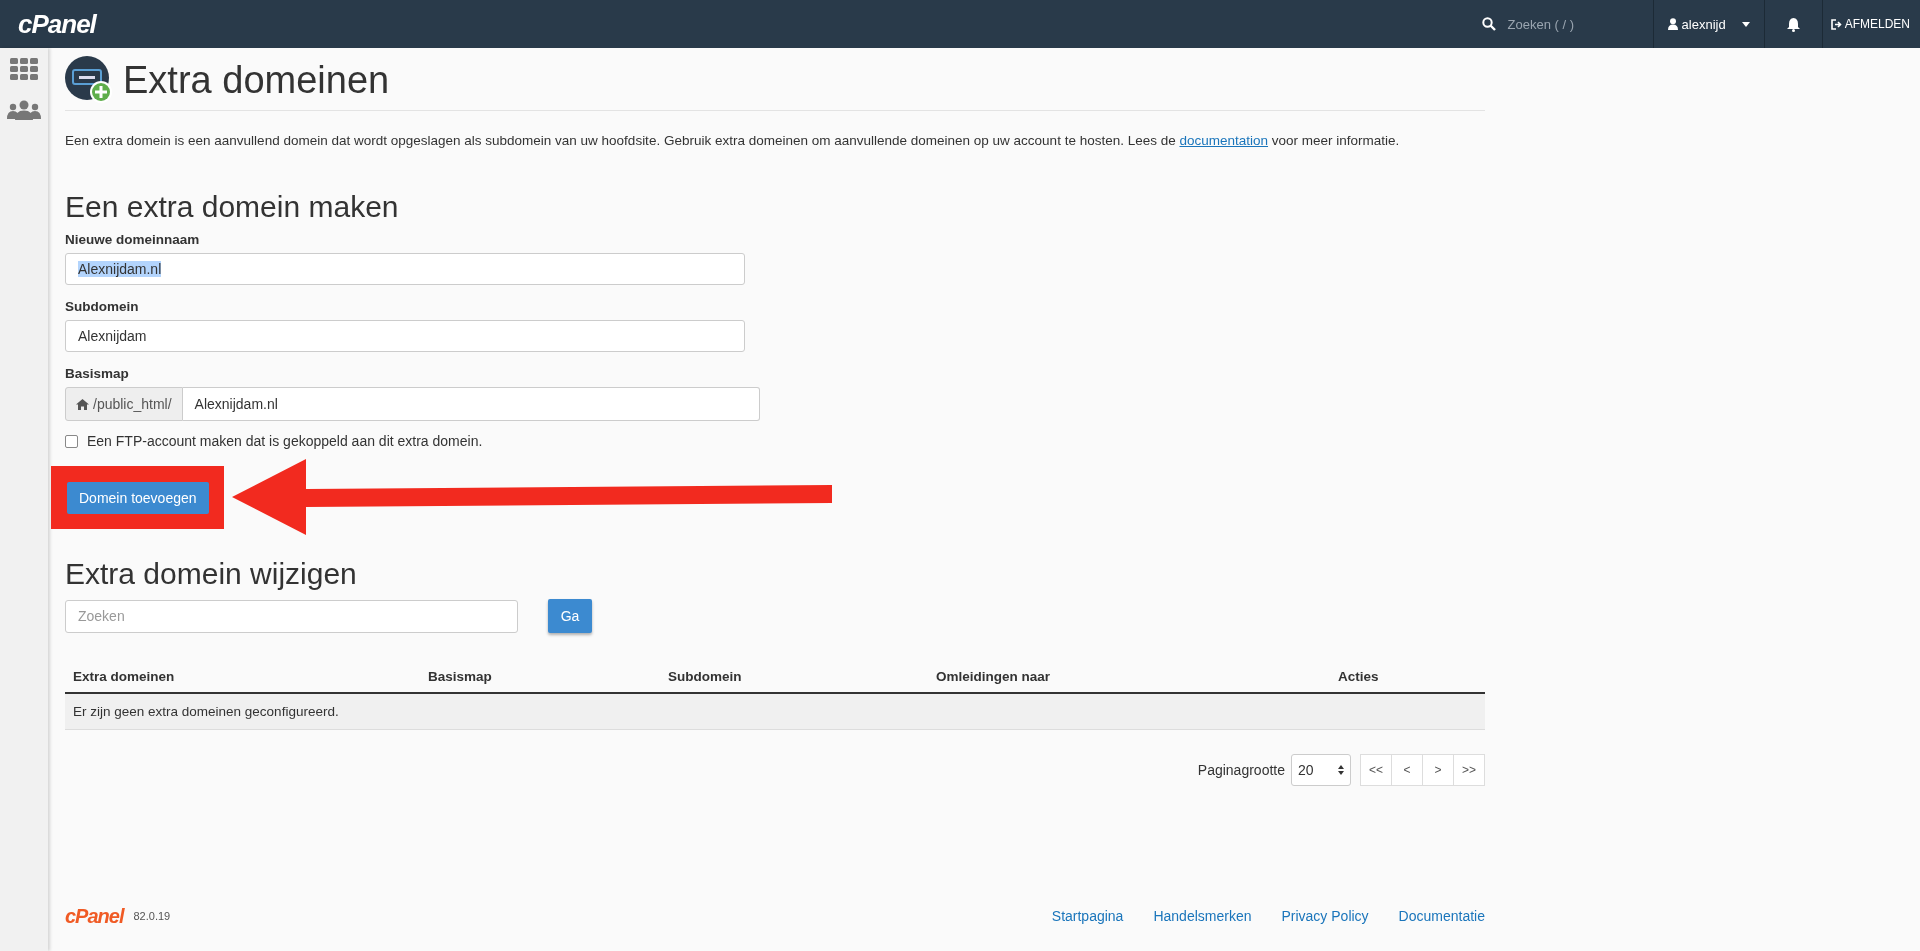  I want to click on add-domain-button: Domein toevoegen, so click(138, 497).